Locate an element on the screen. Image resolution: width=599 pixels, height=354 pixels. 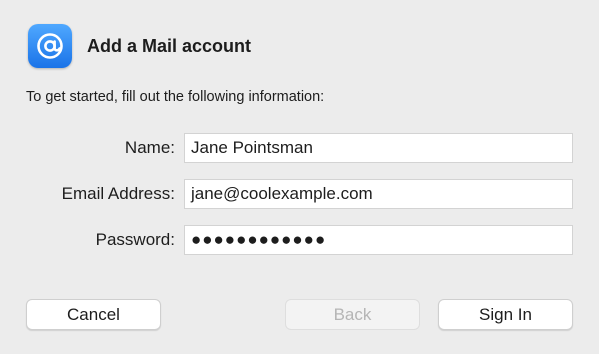
name-row: Name: Jane Pointsman is located at coordinates (299, 148).